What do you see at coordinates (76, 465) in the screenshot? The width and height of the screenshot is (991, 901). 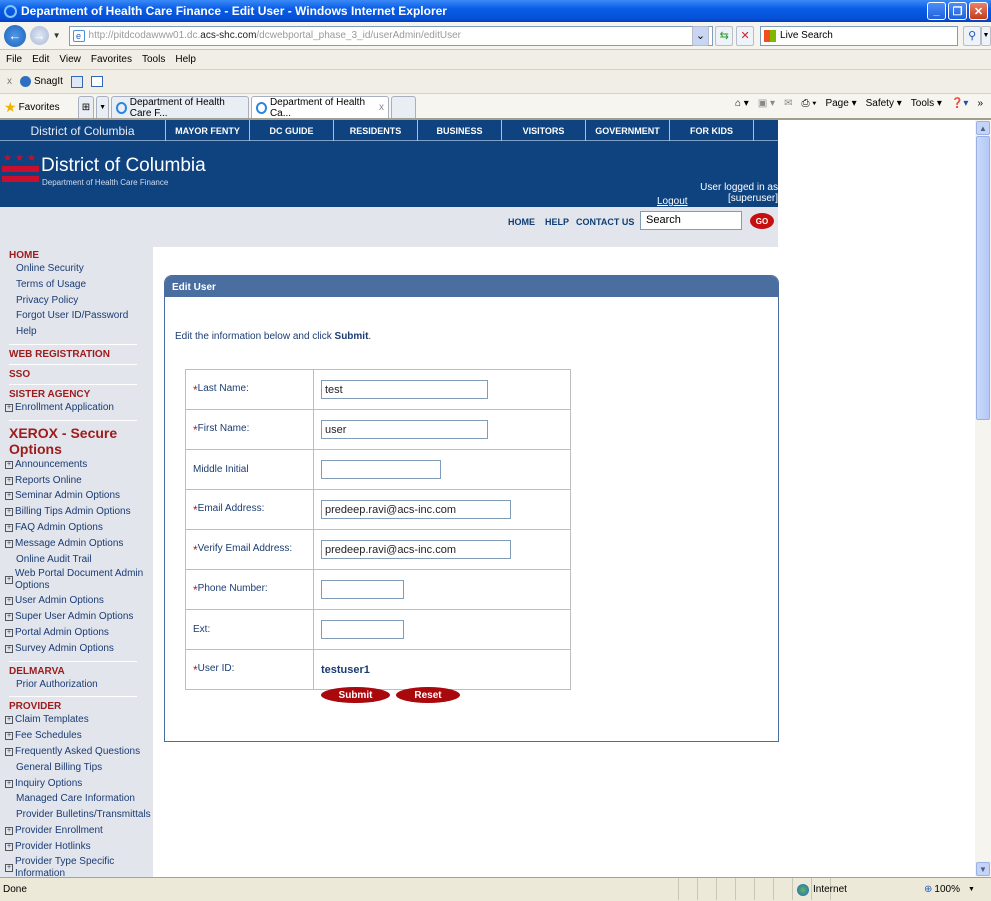 I see `sidebar-item-announcements: + Announcements` at bounding box center [76, 465].